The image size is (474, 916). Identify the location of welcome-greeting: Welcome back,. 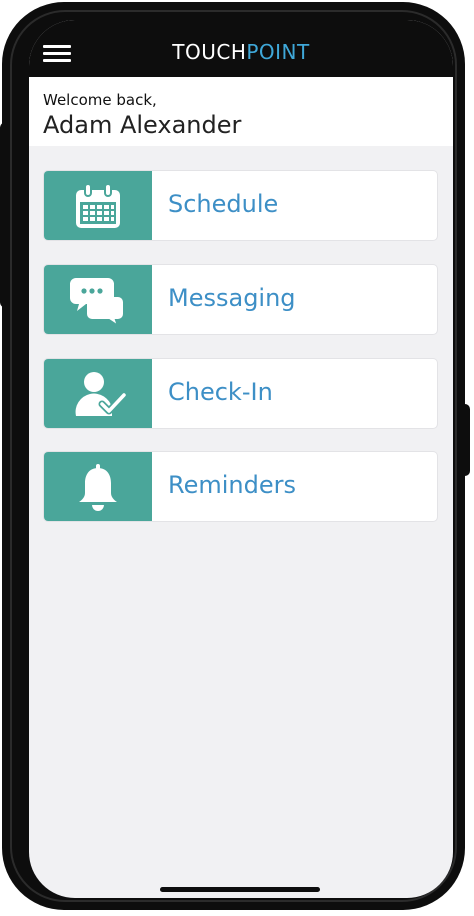
(100, 100).